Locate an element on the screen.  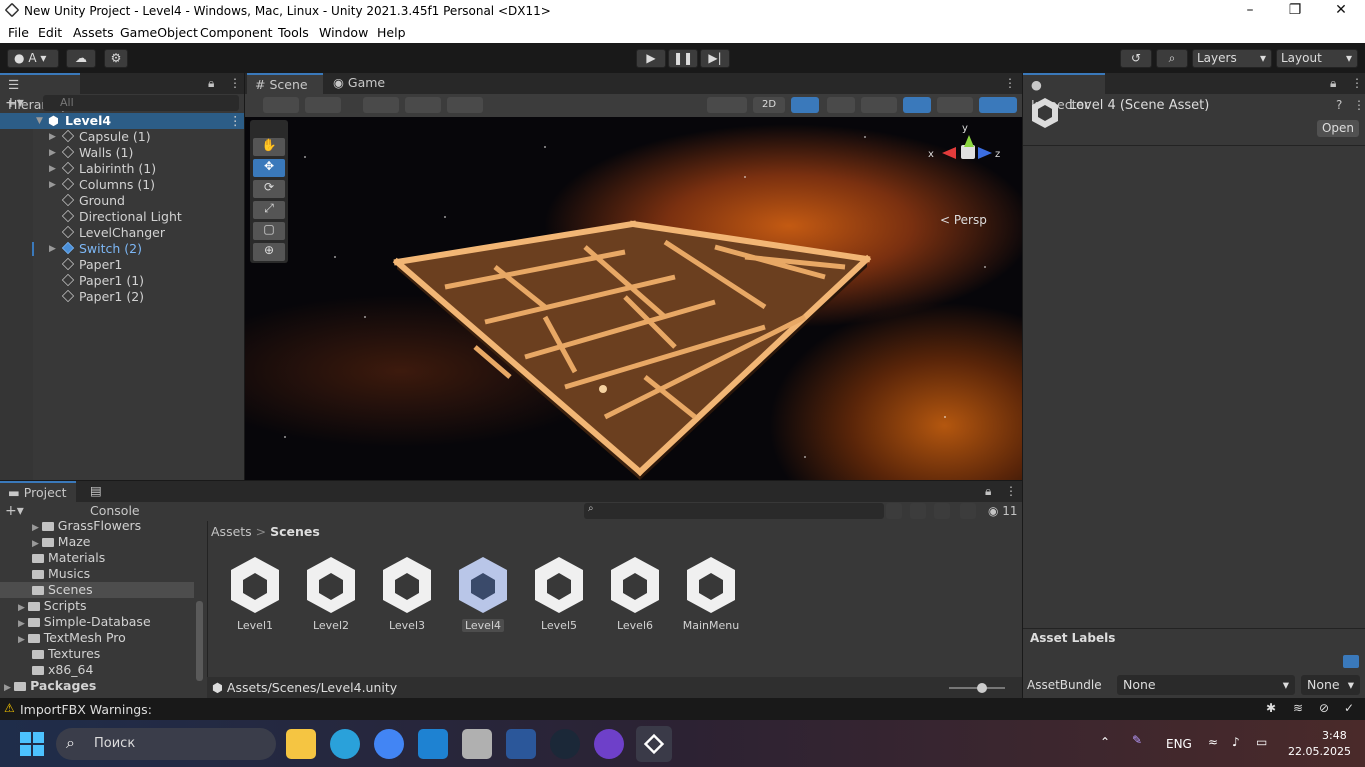
status-message: ImportFBX Warnings: is located at coordinates (86, 709).